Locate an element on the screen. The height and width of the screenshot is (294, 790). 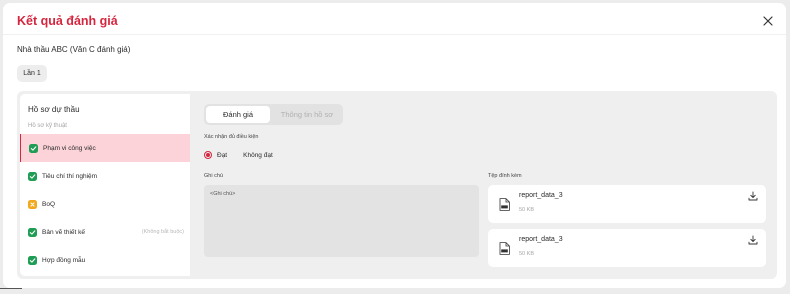
radio-pass is located at coordinates (208, 155).